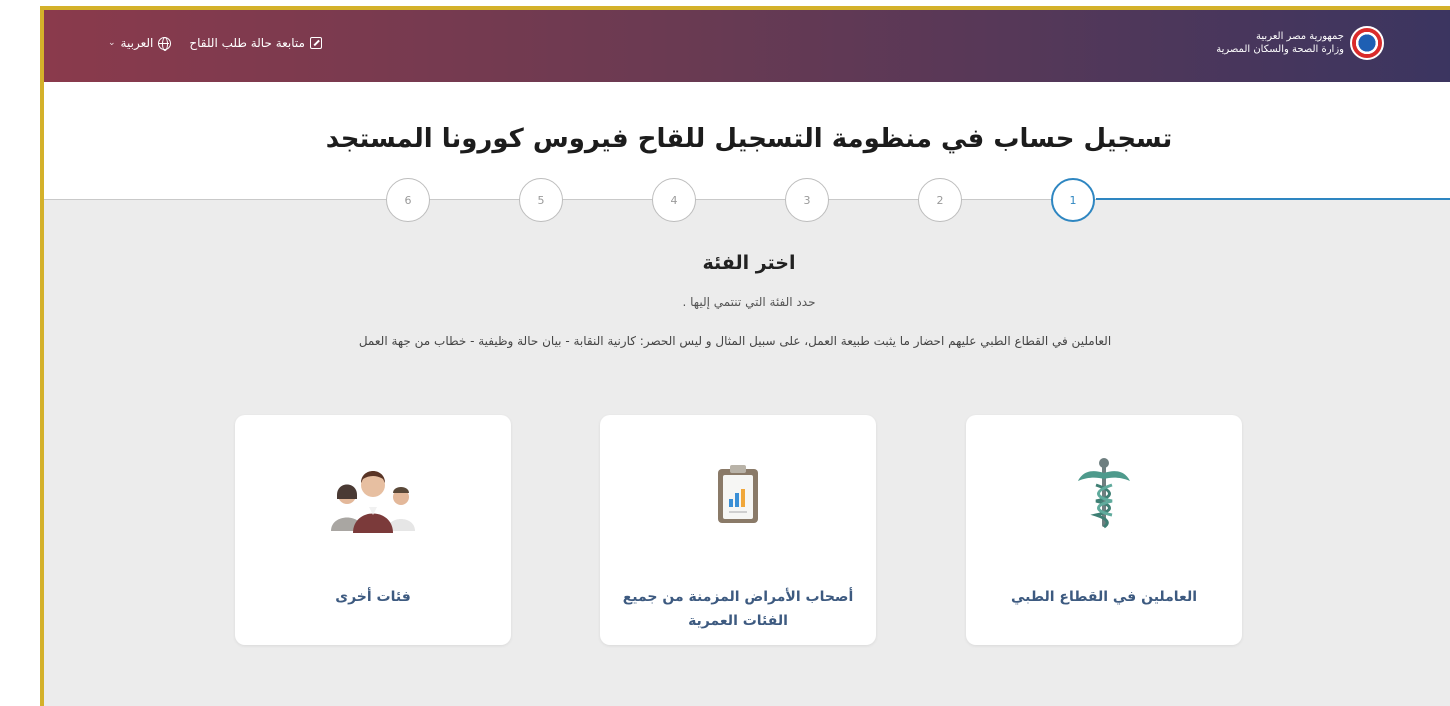 This screenshot has height=706, width=1450. Describe the element at coordinates (1300, 36) in the screenshot. I see `brand-line-1: جمهورية مصر العربية` at that location.